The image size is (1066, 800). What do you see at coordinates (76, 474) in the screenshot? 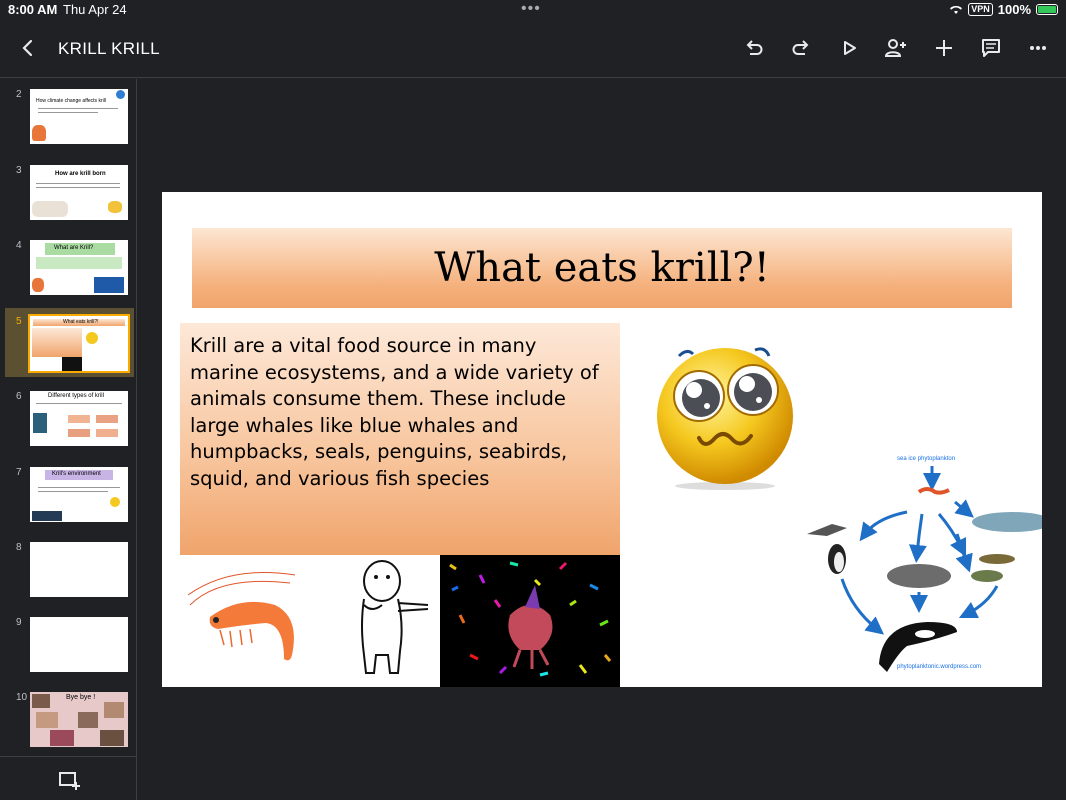
I see `mini-title: Krill's environment` at bounding box center [76, 474].